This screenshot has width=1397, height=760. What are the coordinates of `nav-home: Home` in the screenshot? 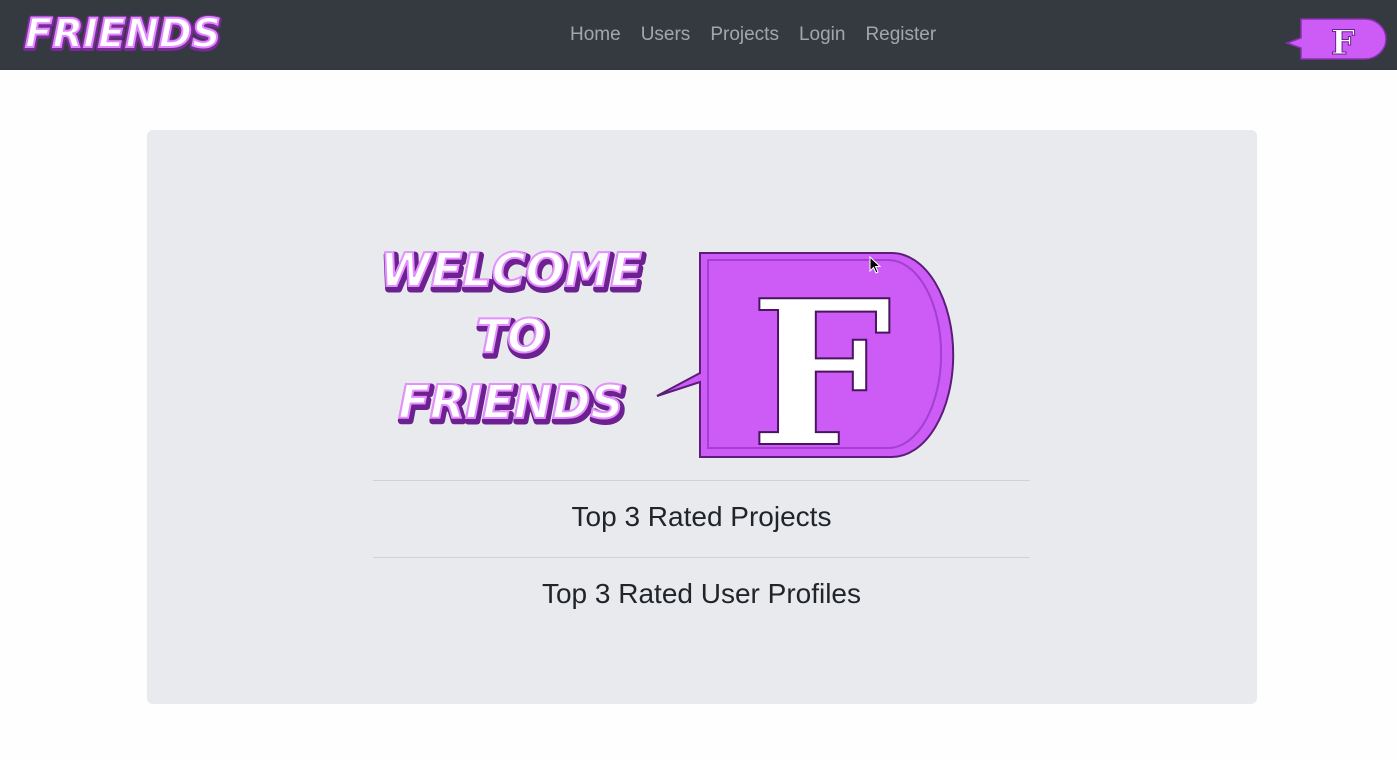 It's located at (595, 35).